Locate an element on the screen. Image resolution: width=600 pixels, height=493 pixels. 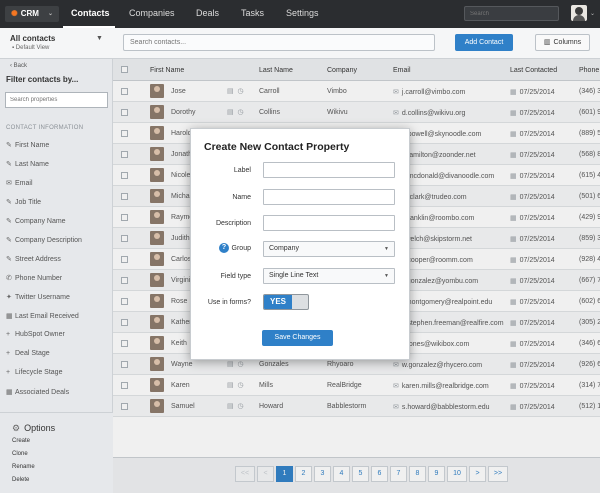
filter-hubspot-owner: + HubSpot Owner is located at coordinates (35, 334).